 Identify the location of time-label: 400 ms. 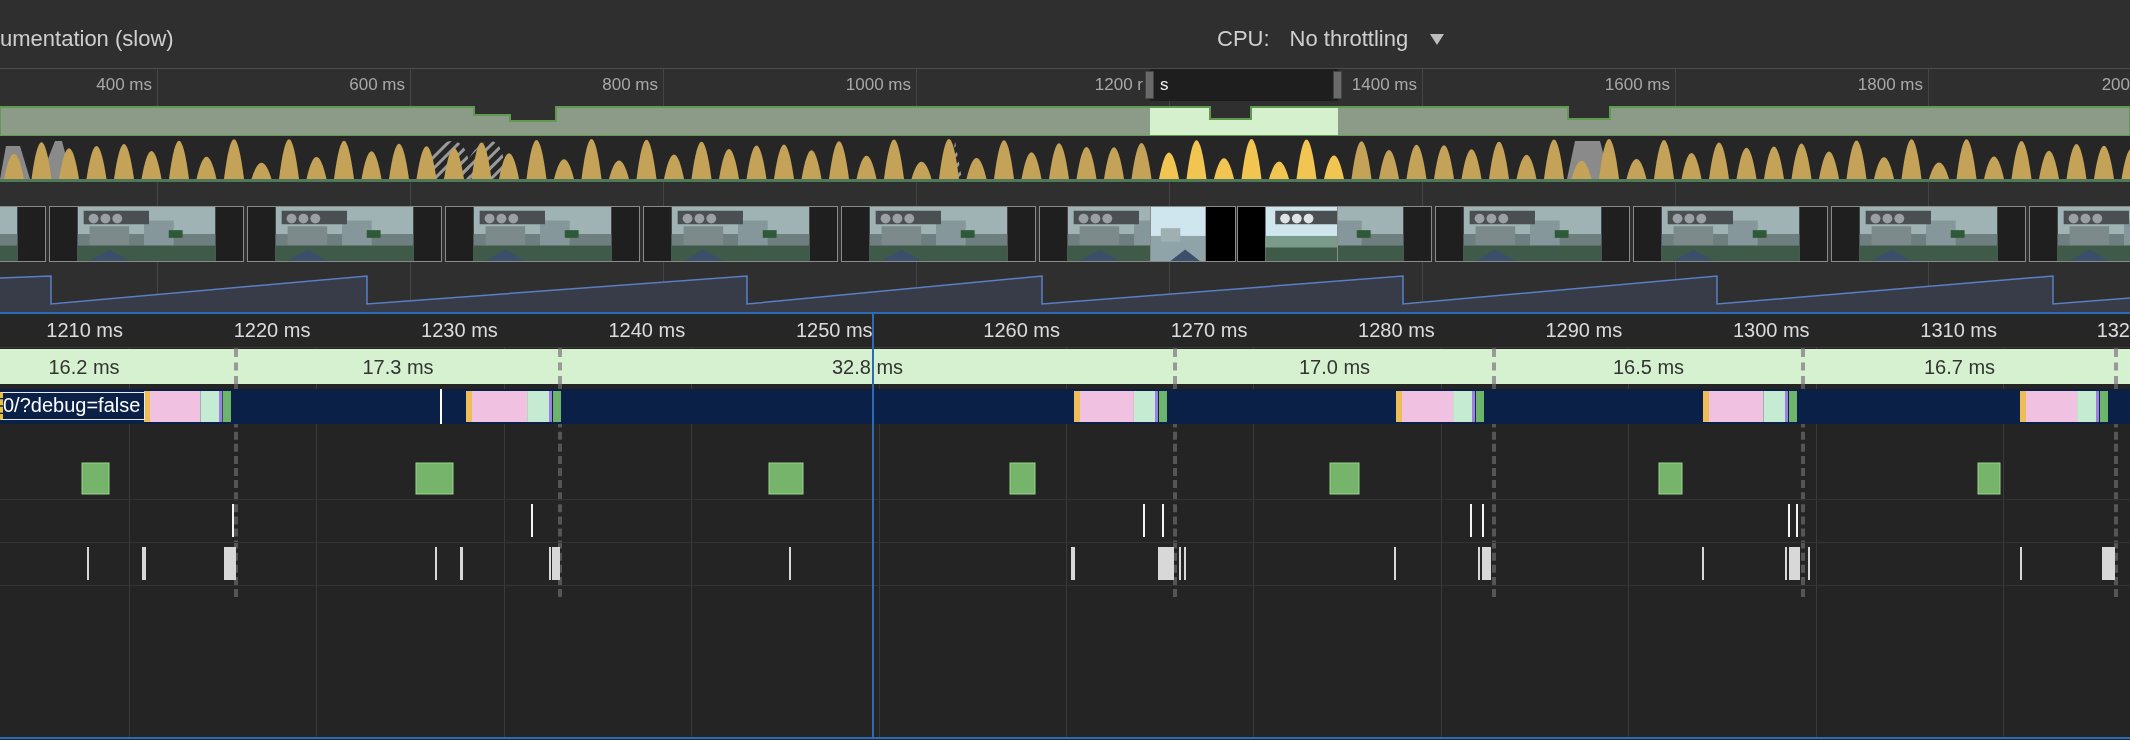
(124, 85).